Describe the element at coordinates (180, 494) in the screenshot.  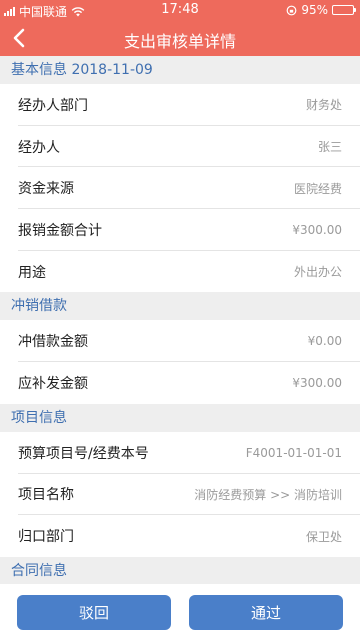
I see `list-item: 项目名称 消防经费预算 >> 消防培训` at that location.